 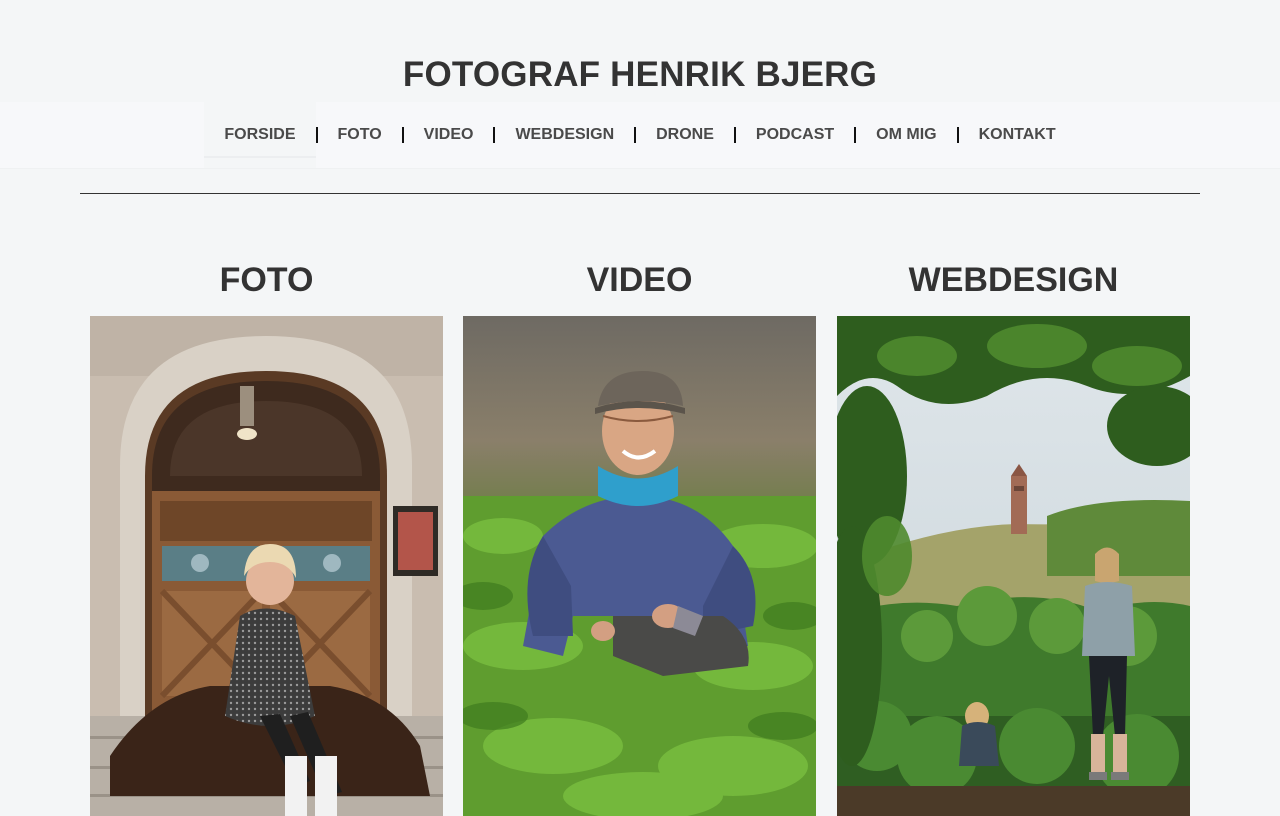 I want to click on section-title-video: VIDEO, so click(x=639, y=280).